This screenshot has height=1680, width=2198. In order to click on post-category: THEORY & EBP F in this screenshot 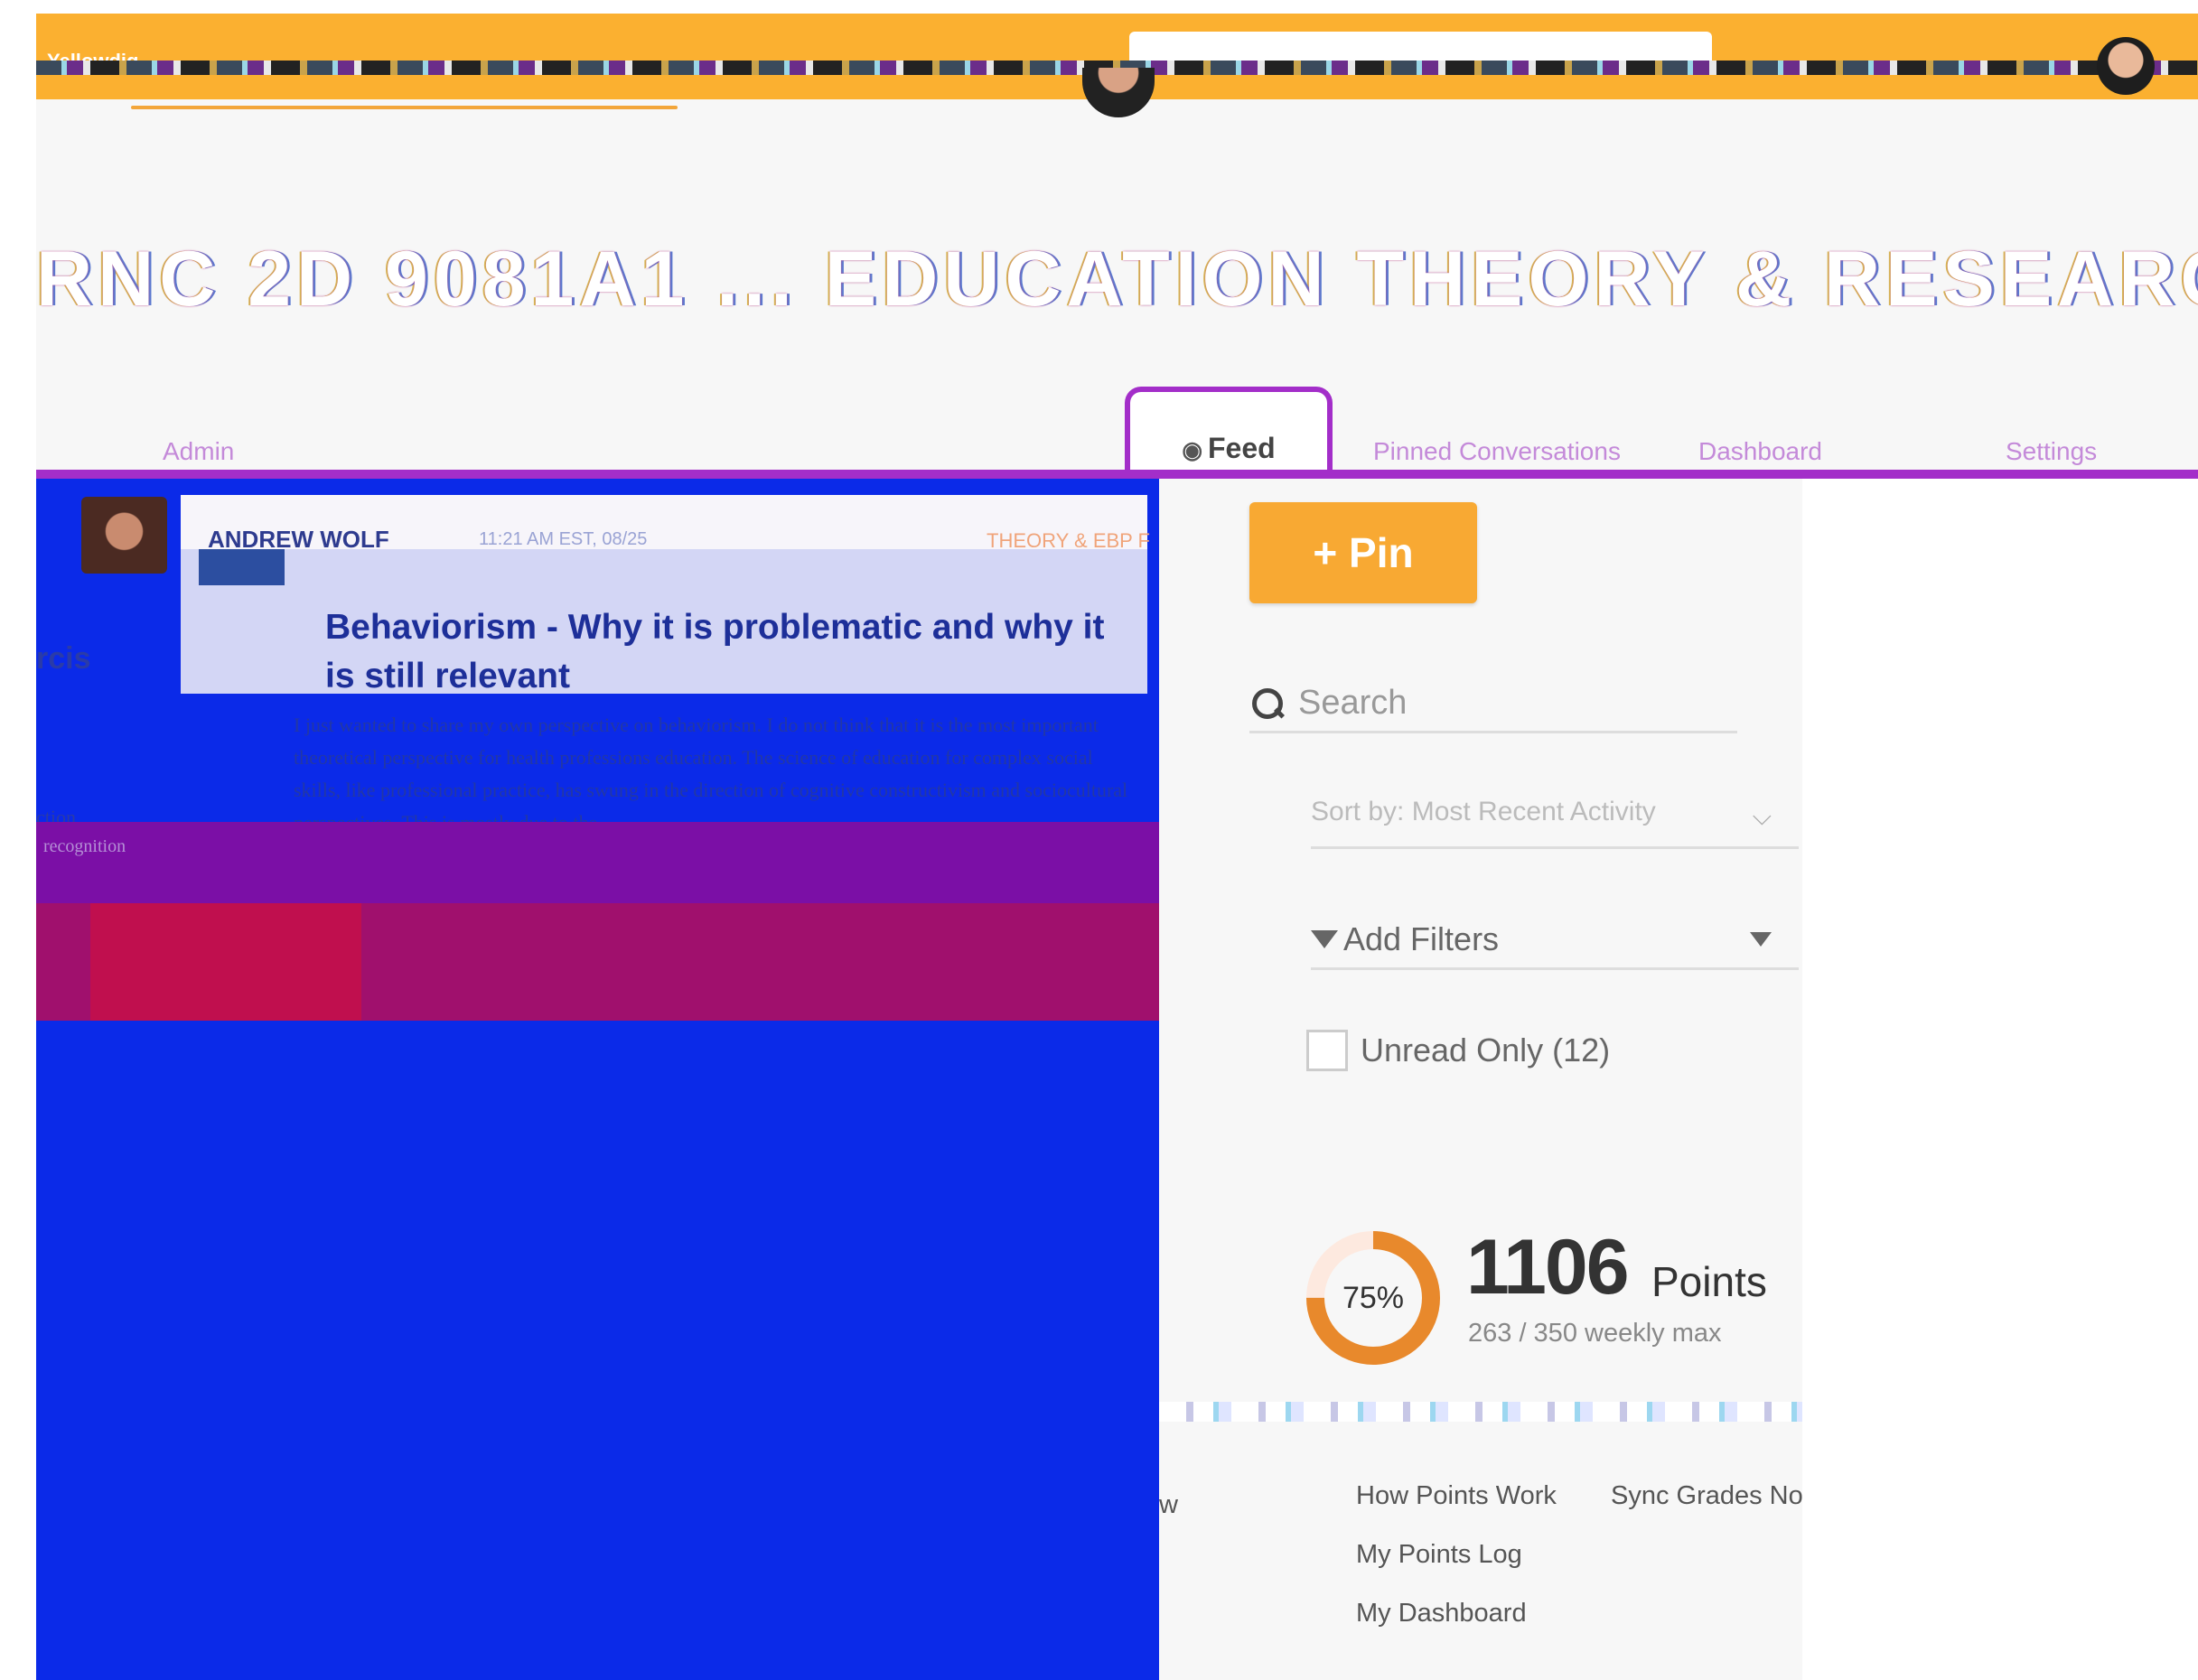, I will do `click(1068, 541)`.